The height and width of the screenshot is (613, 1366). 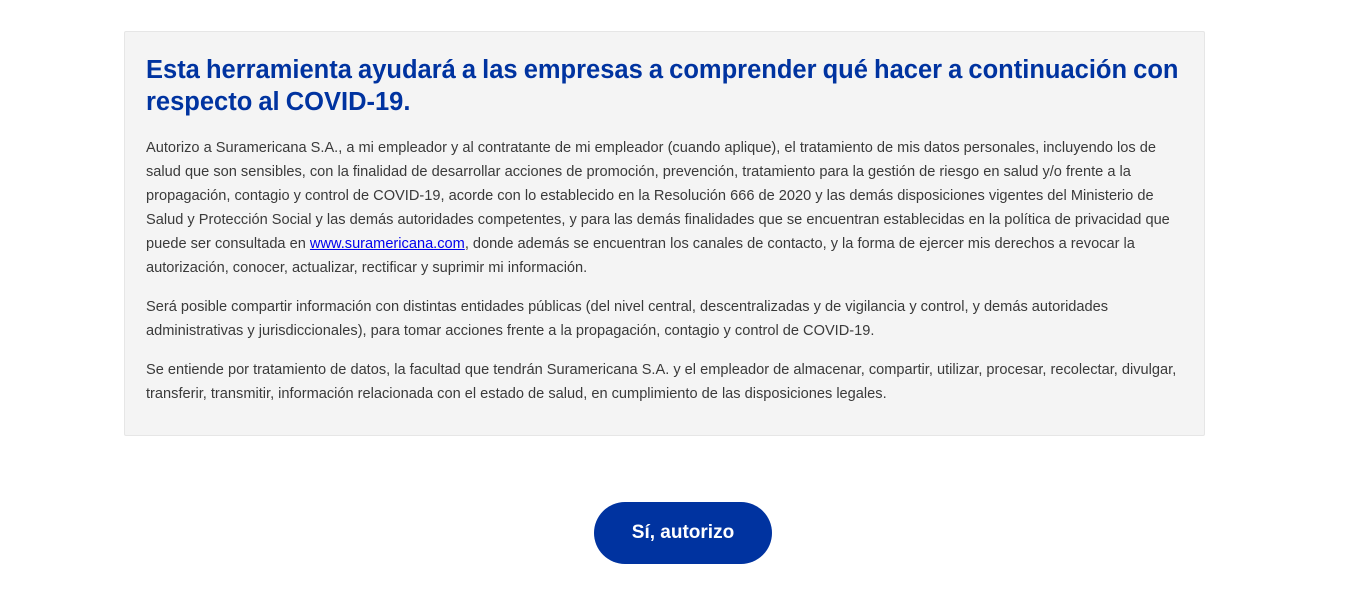 What do you see at coordinates (683, 533) in the screenshot?
I see `authorize-button: Sí, autorizo` at bounding box center [683, 533].